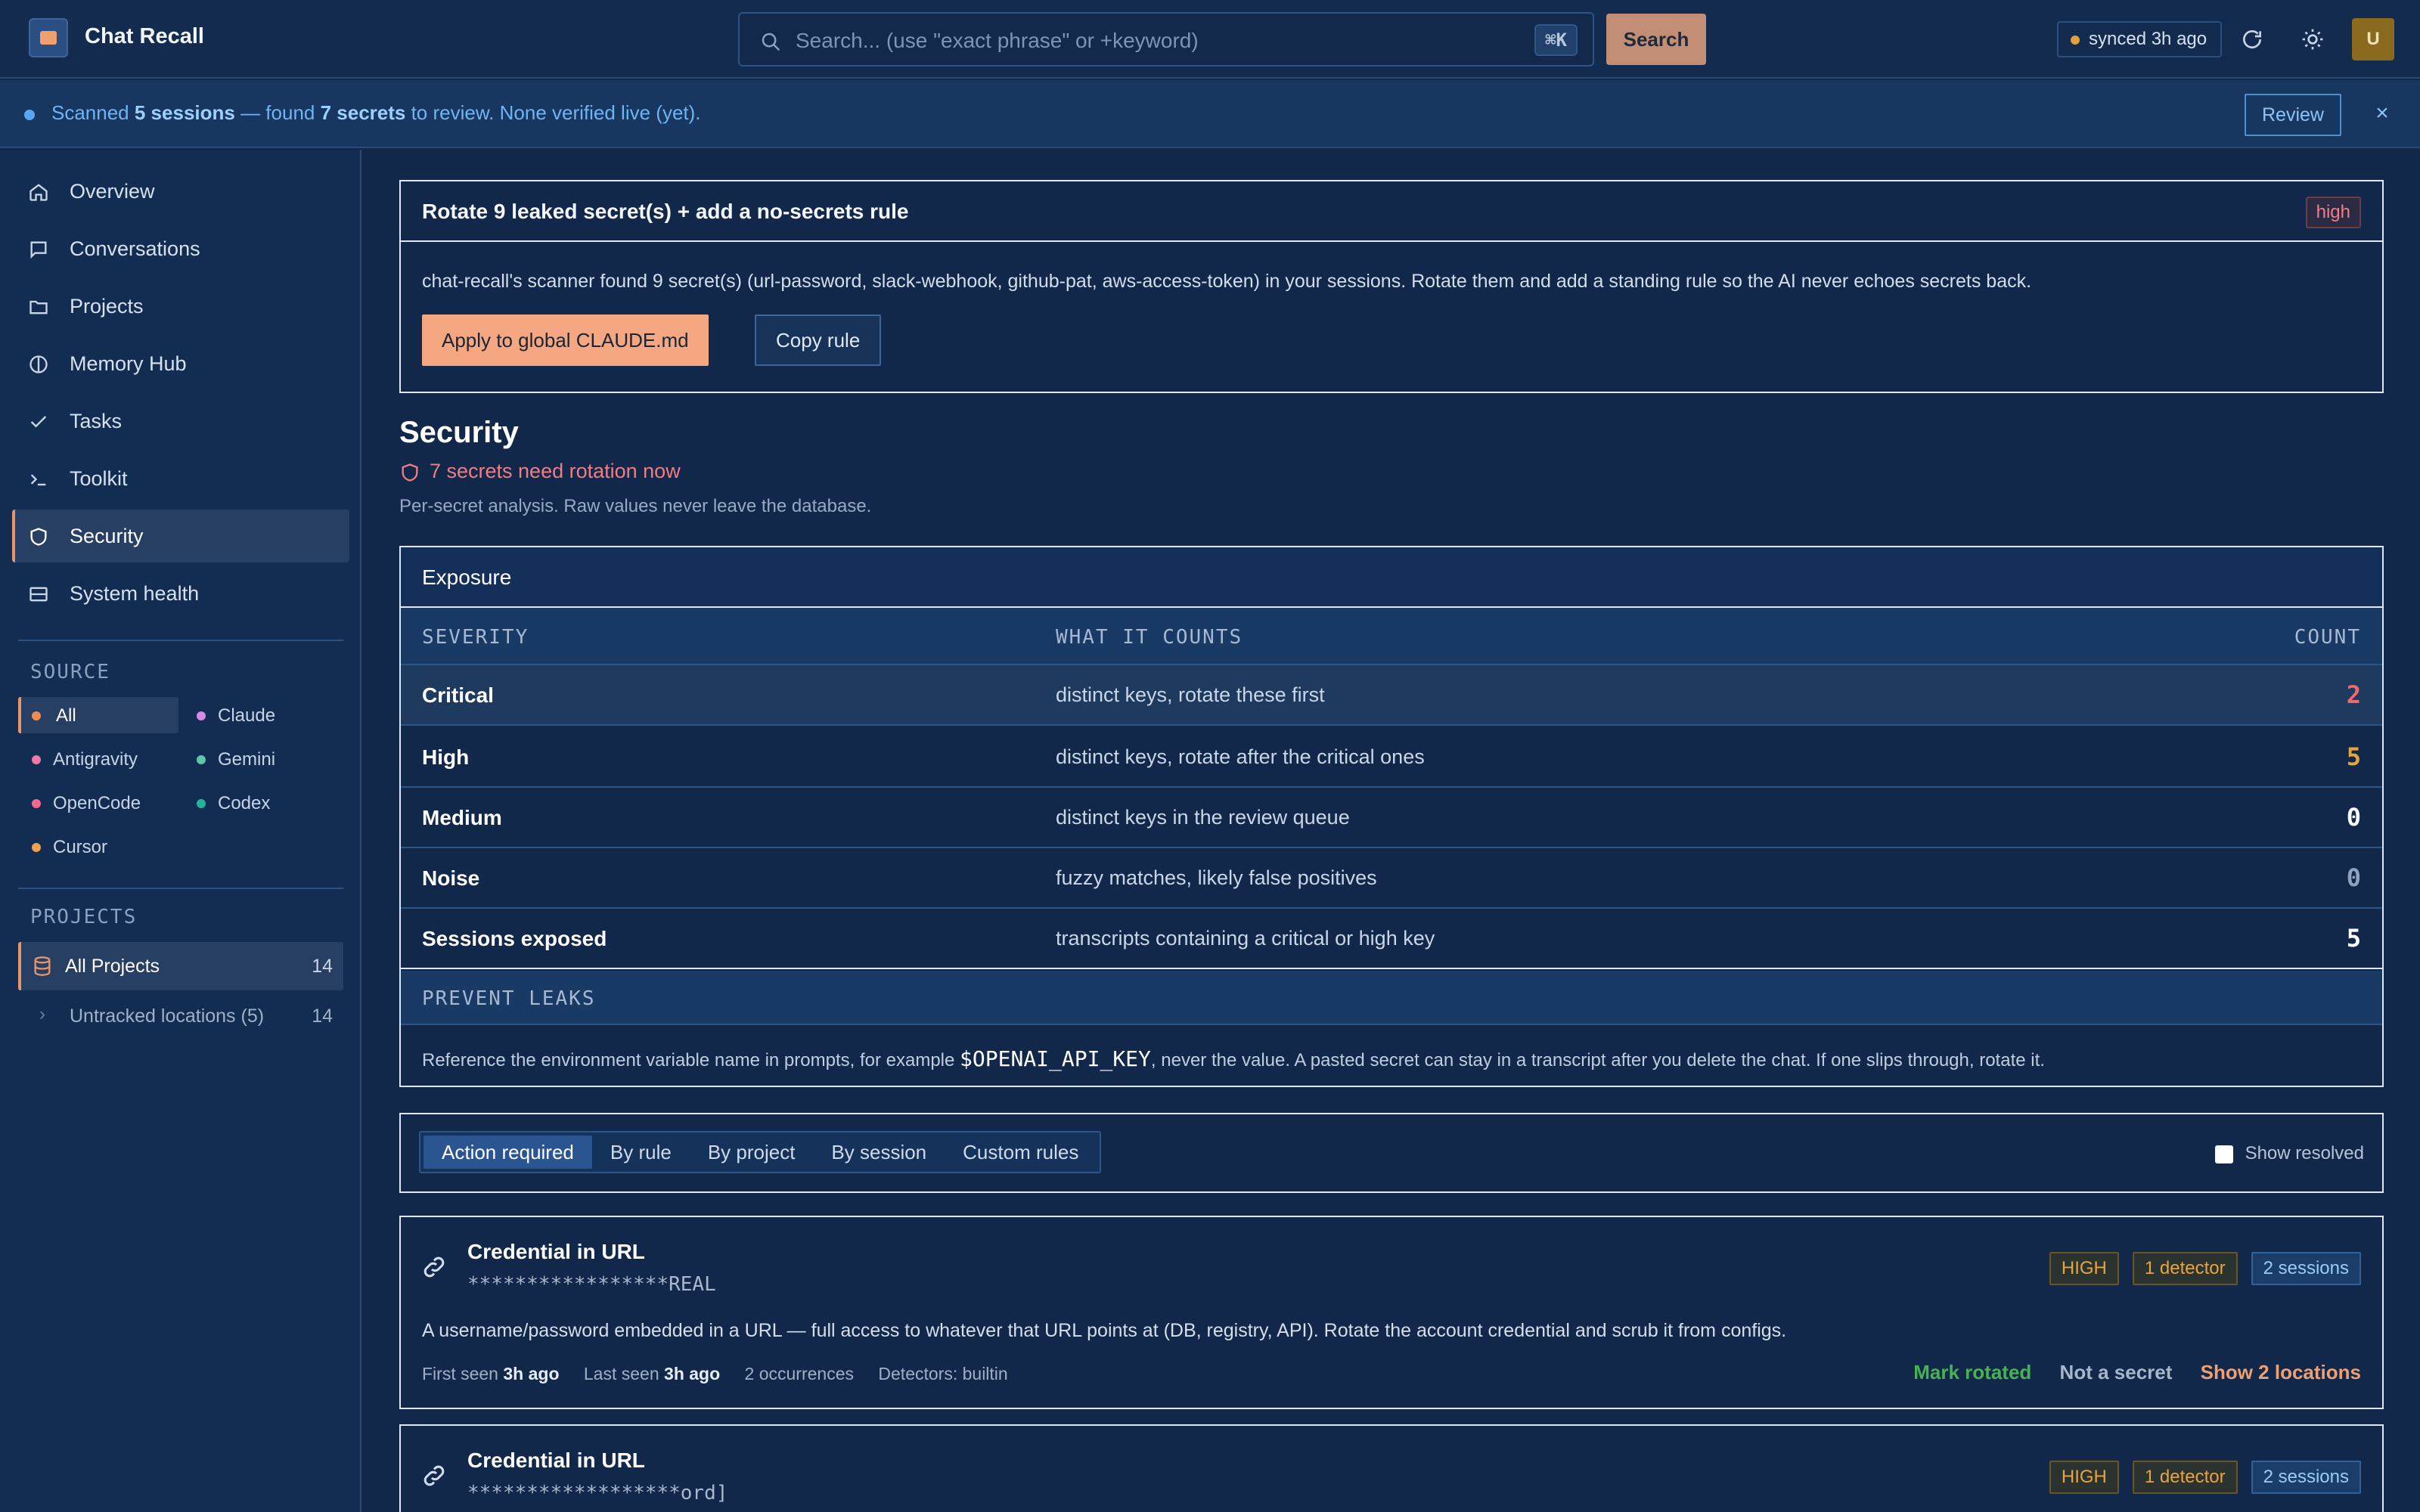 This screenshot has height=1512, width=2420. Describe the element at coordinates (458, 695) in the screenshot. I see `severity-cell: Critical` at that location.